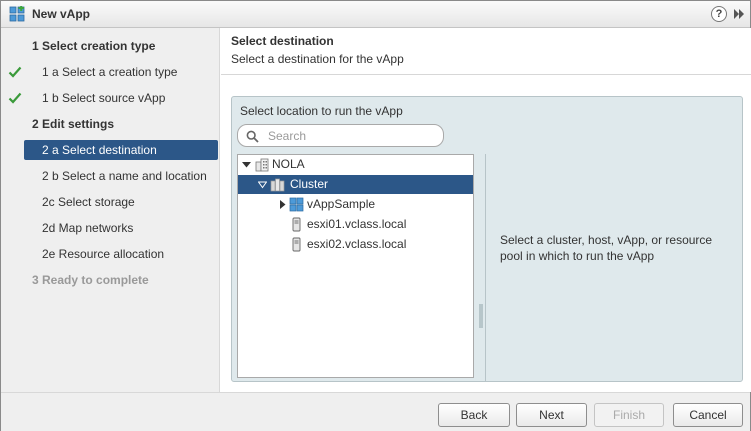 Image resolution: width=751 pixels, height=431 pixels. What do you see at coordinates (88, 228) in the screenshot?
I see `step-label: 2d Map networks` at bounding box center [88, 228].